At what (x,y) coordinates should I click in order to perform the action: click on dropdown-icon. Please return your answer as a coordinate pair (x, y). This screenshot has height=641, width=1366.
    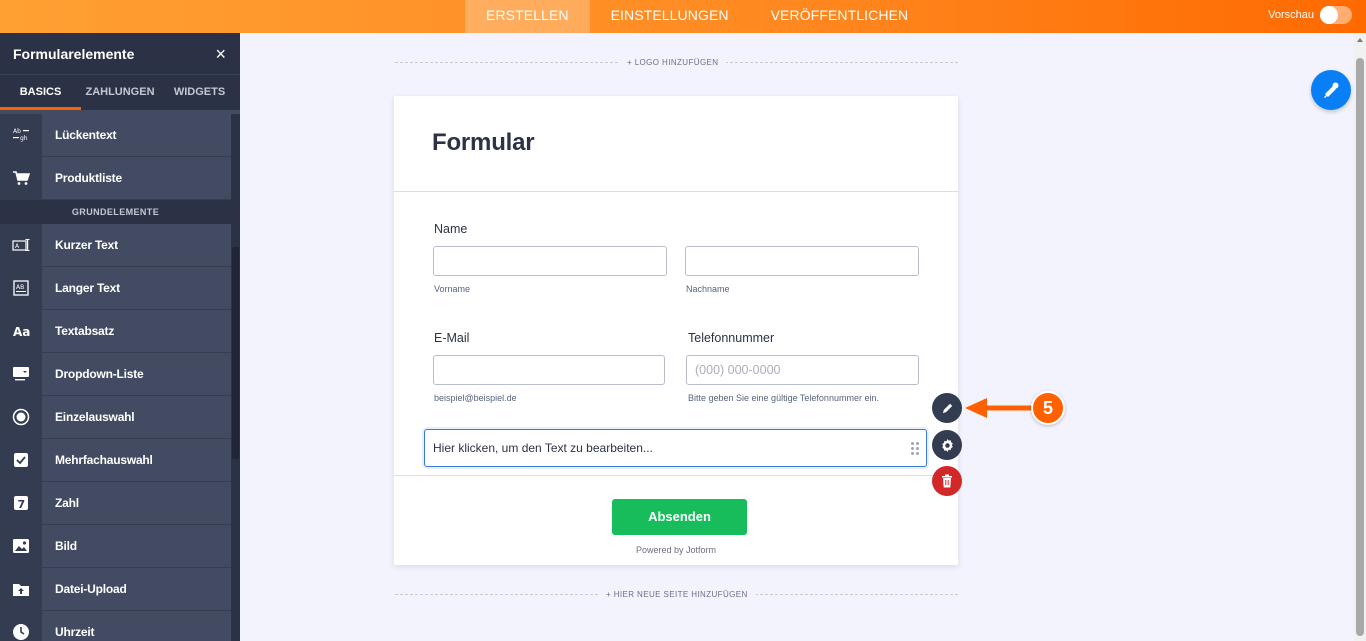
    Looking at the image, I should click on (21, 374).